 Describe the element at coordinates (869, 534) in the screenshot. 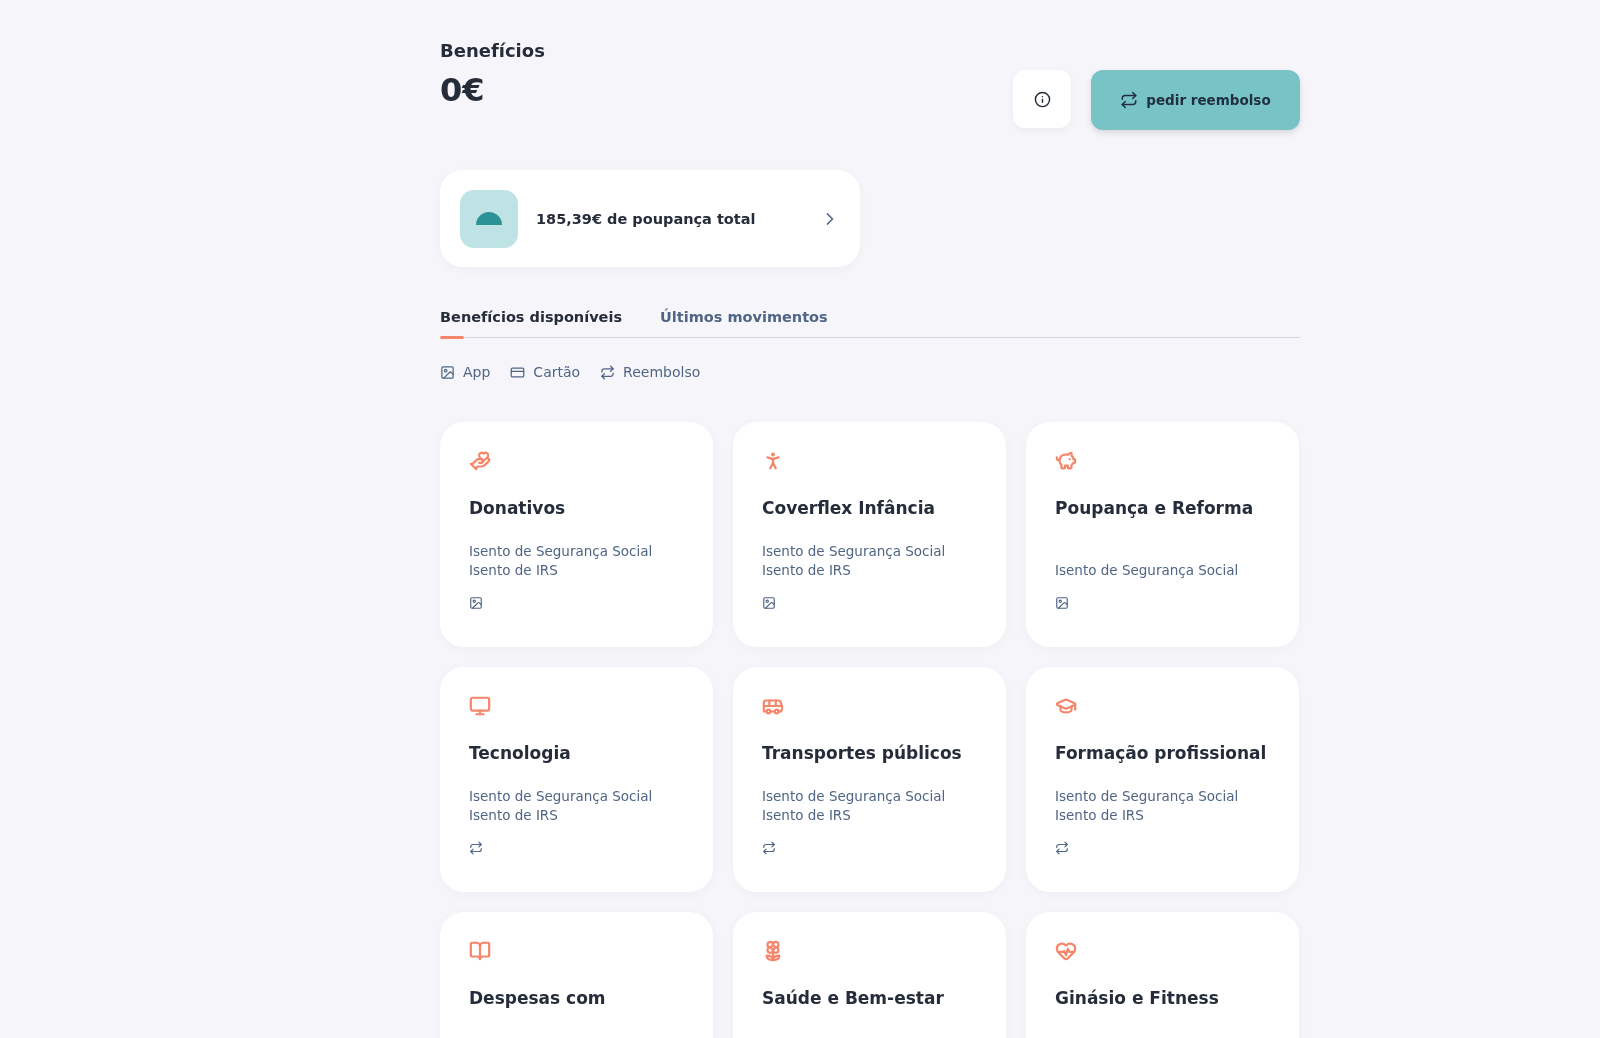

I see `benefit-card: Coverflex Infância Isento de Segurança Social Isento de IRS` at that location.